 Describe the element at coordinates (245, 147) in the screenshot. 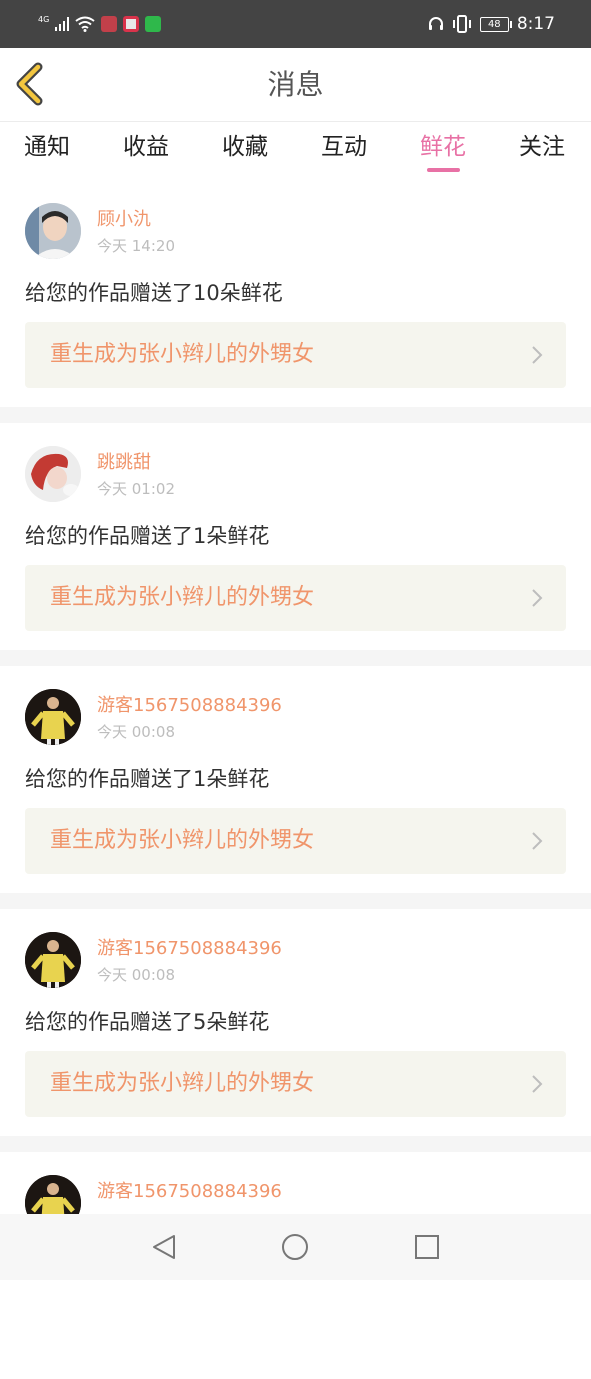

I see `tab-favorites: 收藏` at that location.